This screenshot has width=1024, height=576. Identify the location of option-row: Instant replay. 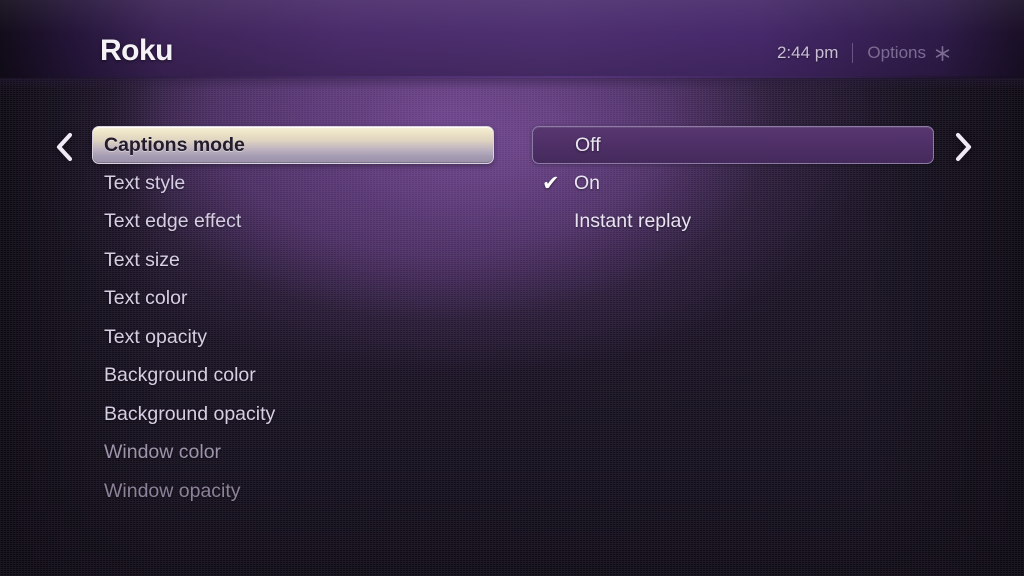
(733, 222).